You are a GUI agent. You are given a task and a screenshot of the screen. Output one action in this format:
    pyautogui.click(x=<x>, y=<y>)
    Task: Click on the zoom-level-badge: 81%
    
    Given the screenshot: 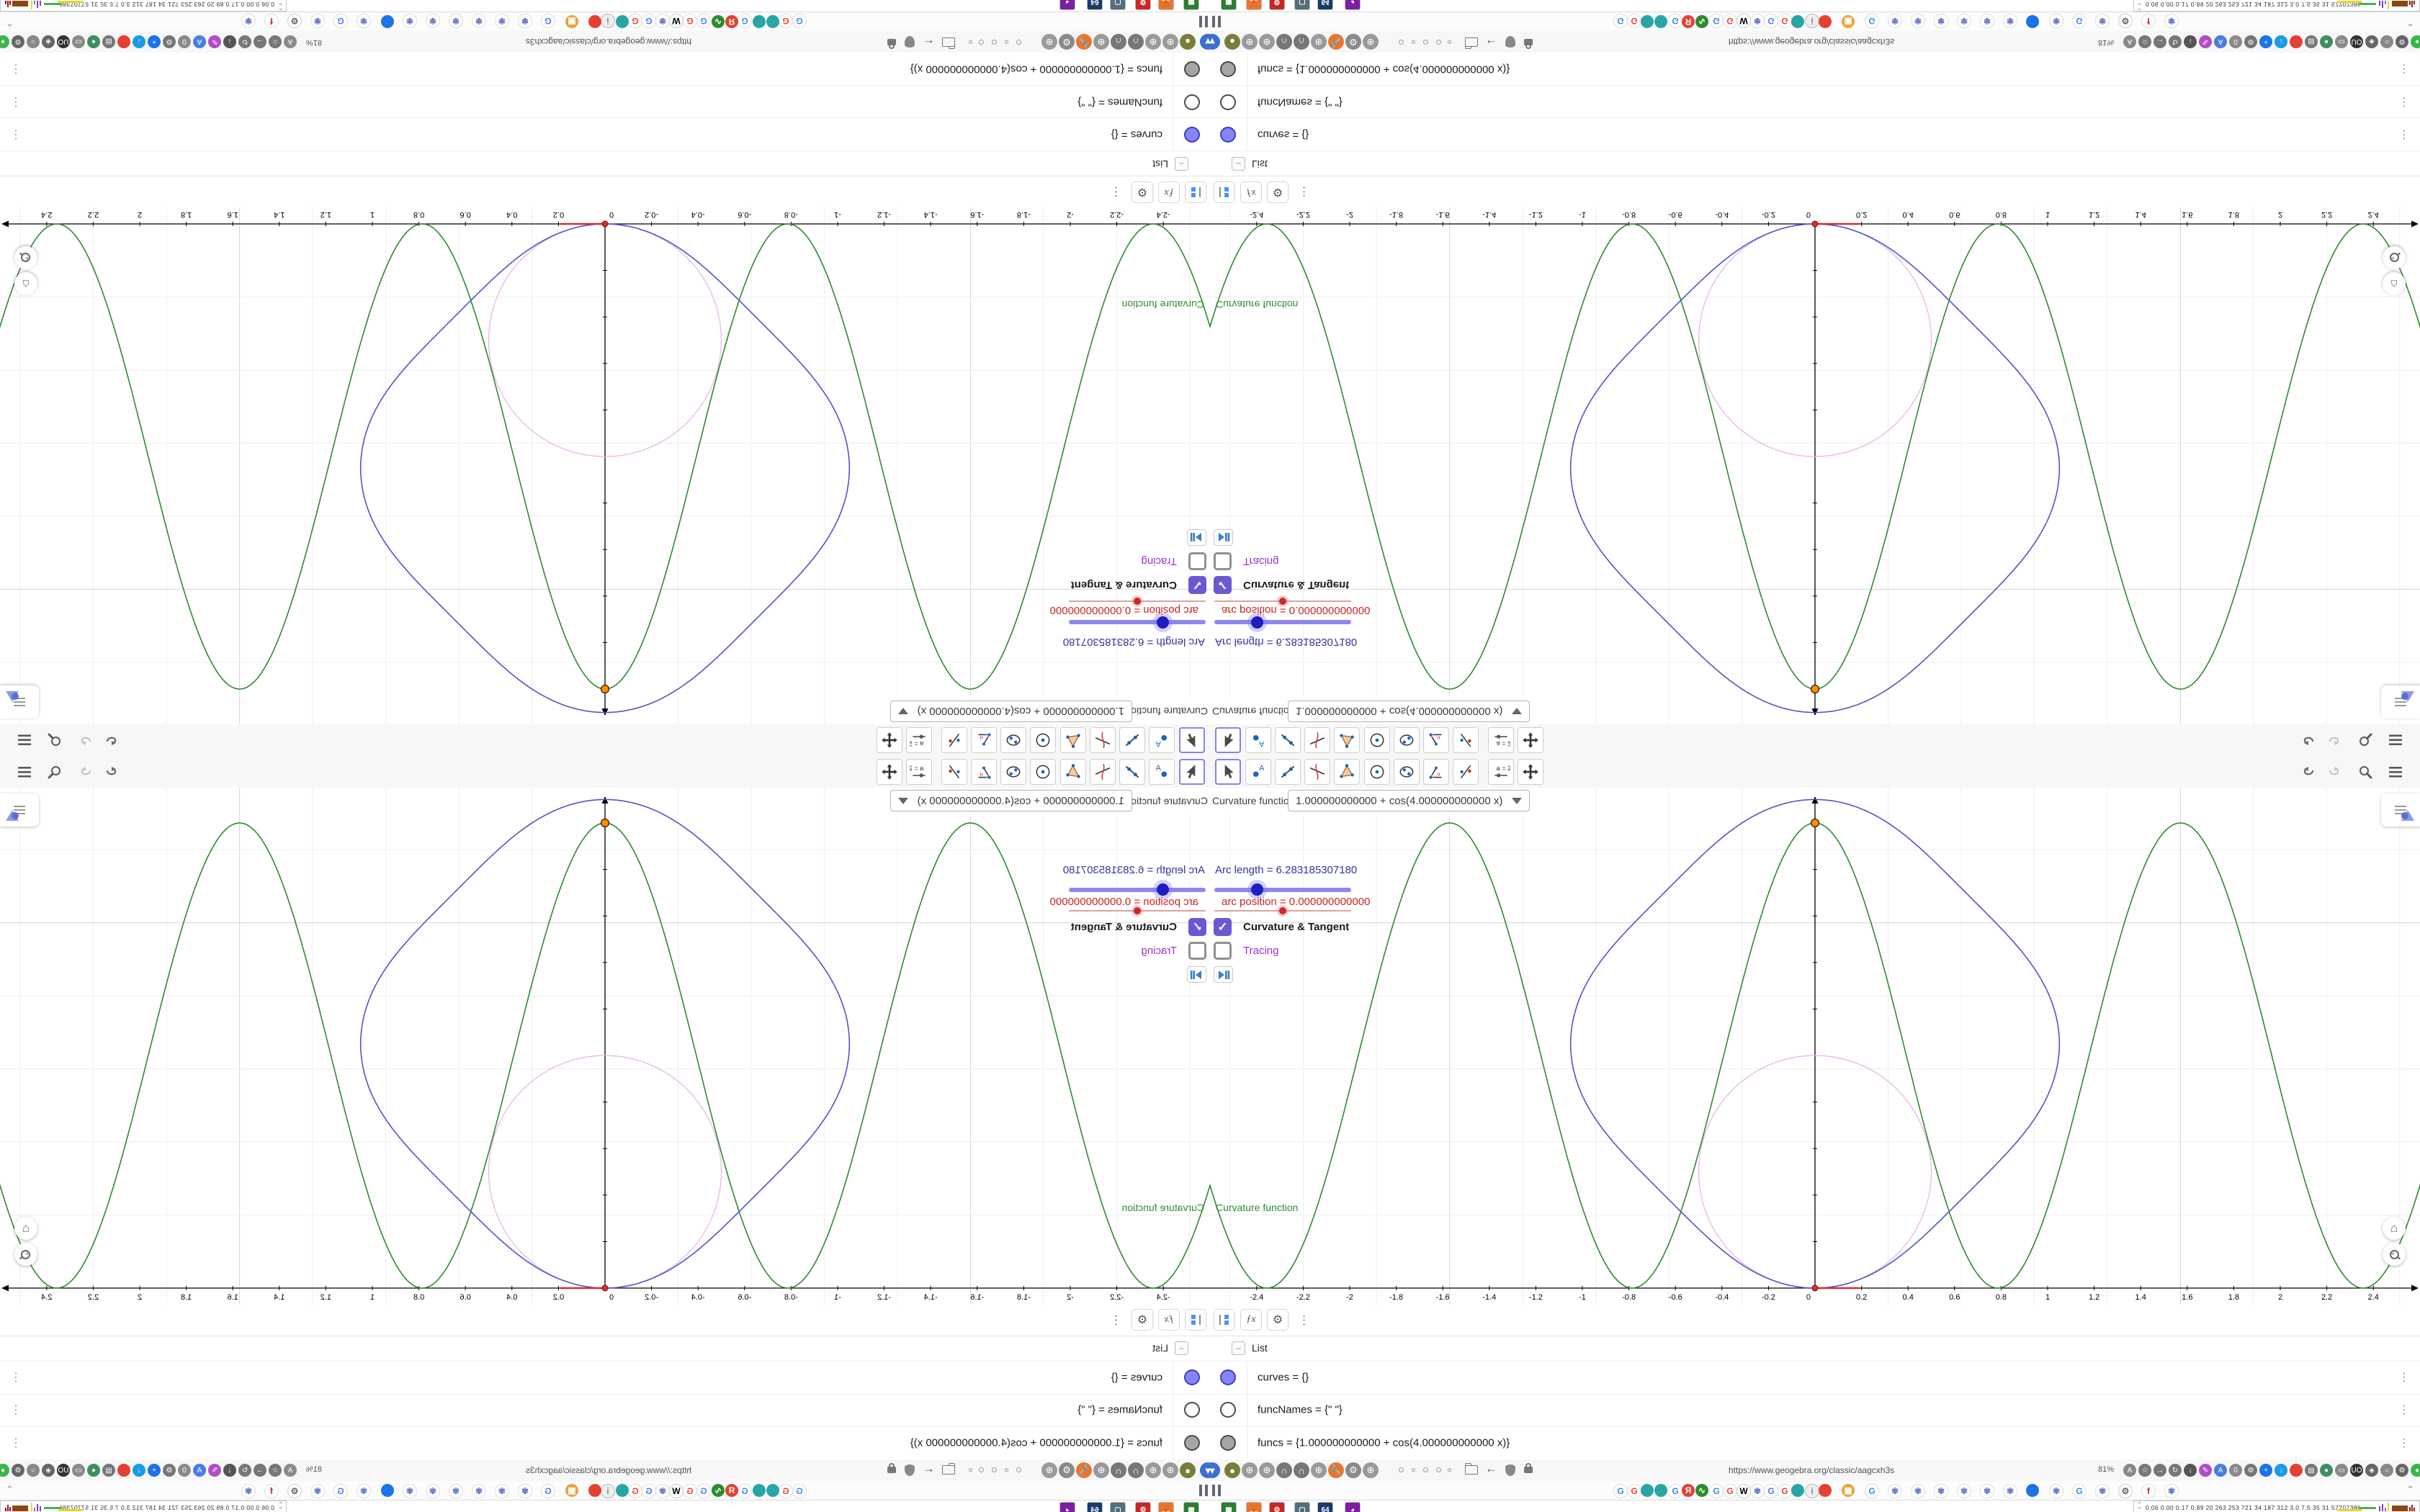 What is the action you would take?
    pyautogui.click(x=314, y=42)
    